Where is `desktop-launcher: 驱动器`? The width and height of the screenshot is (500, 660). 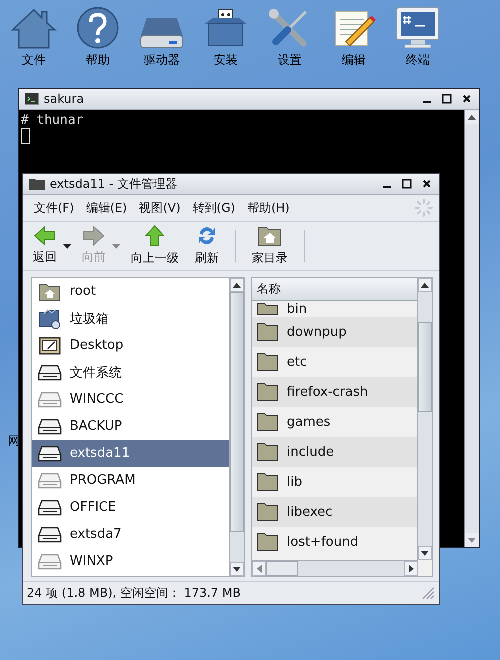
desktop-launcher: 驱动器 is located at coordinates (162, 36).